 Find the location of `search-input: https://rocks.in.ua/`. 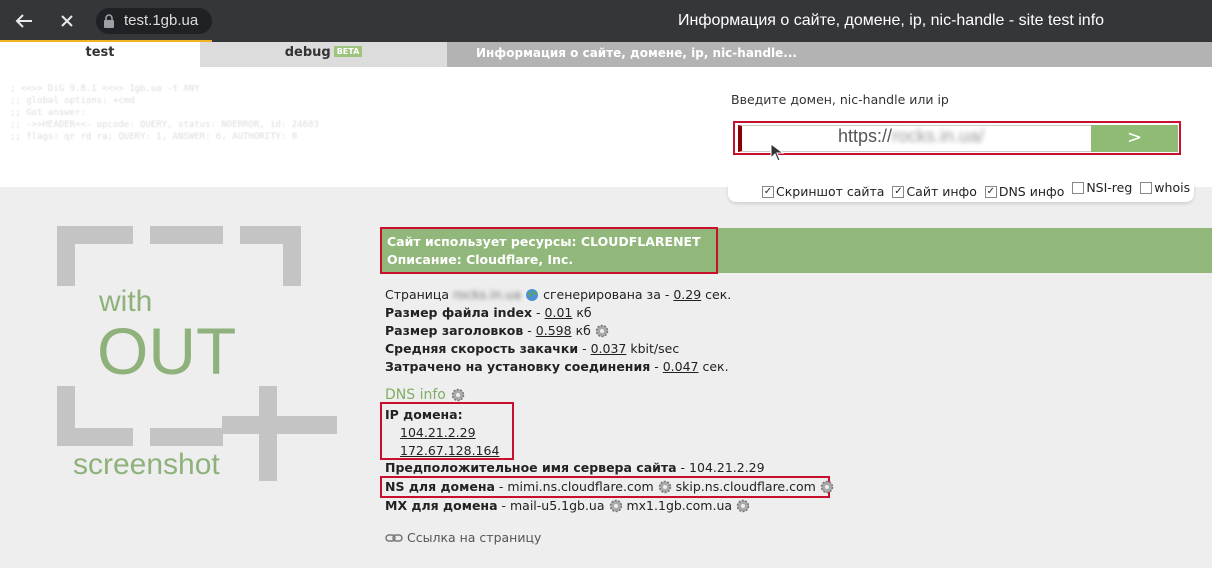

search-input: https://rocks.in.ua/ is located at coordinates (914, 138).